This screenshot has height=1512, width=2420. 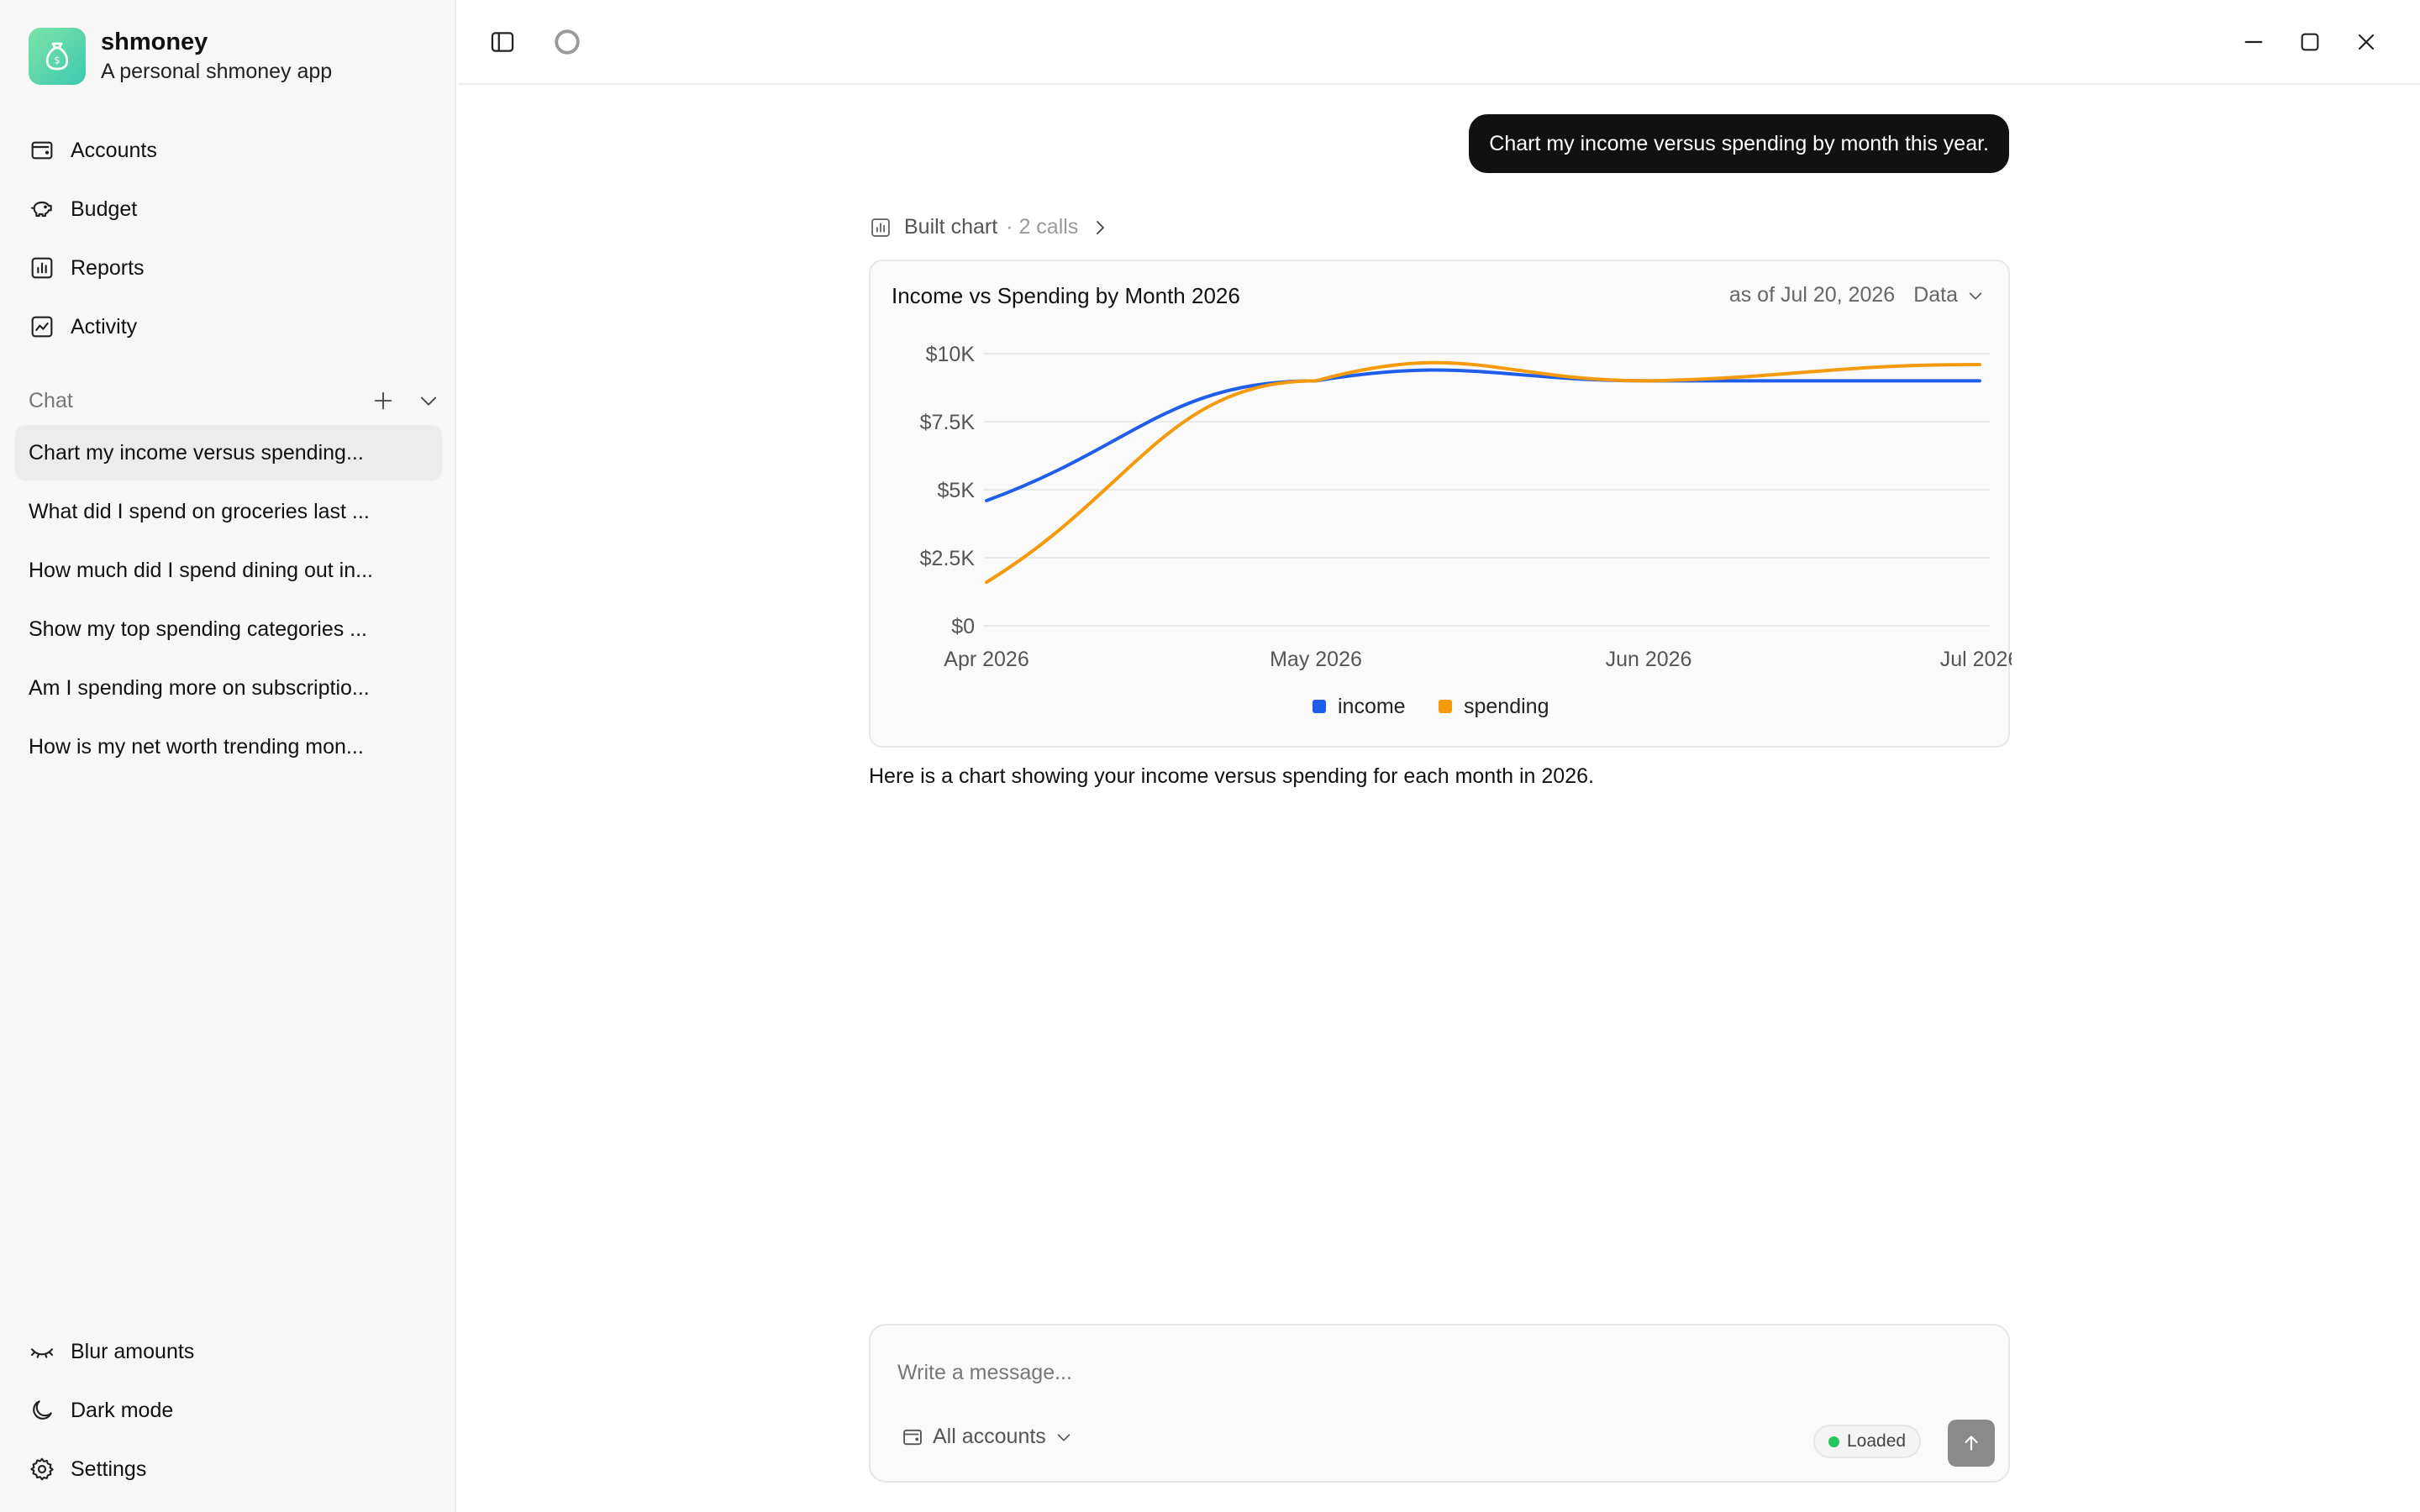 I want to click on y-tick-label: $2.5K, so click(x=948, y=558).